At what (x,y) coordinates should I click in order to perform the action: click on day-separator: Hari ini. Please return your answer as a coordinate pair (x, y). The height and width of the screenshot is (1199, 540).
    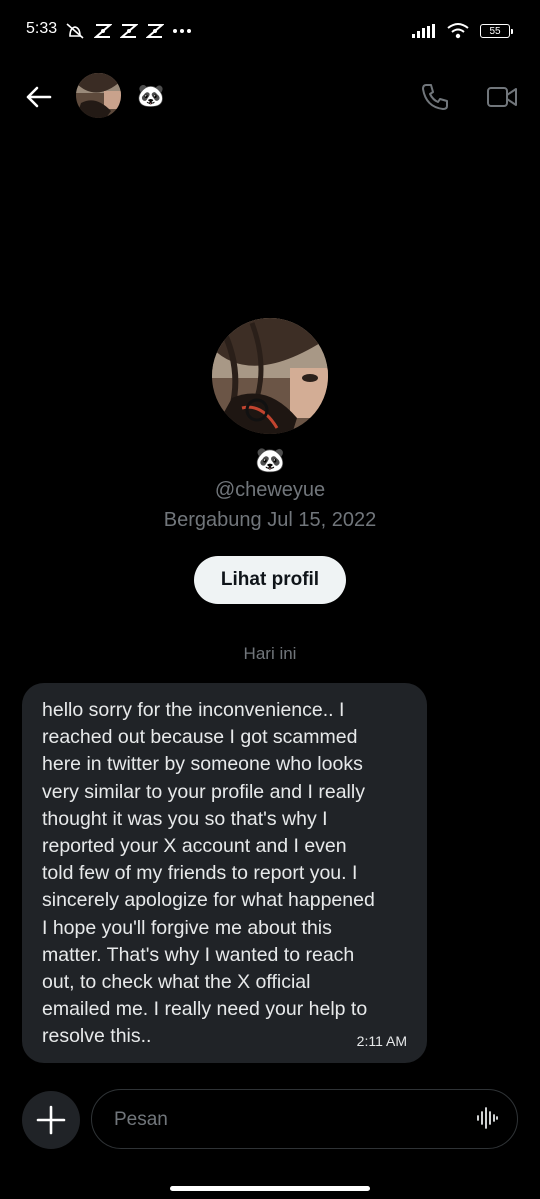
    Looking at the image, I should click on (270, 653).